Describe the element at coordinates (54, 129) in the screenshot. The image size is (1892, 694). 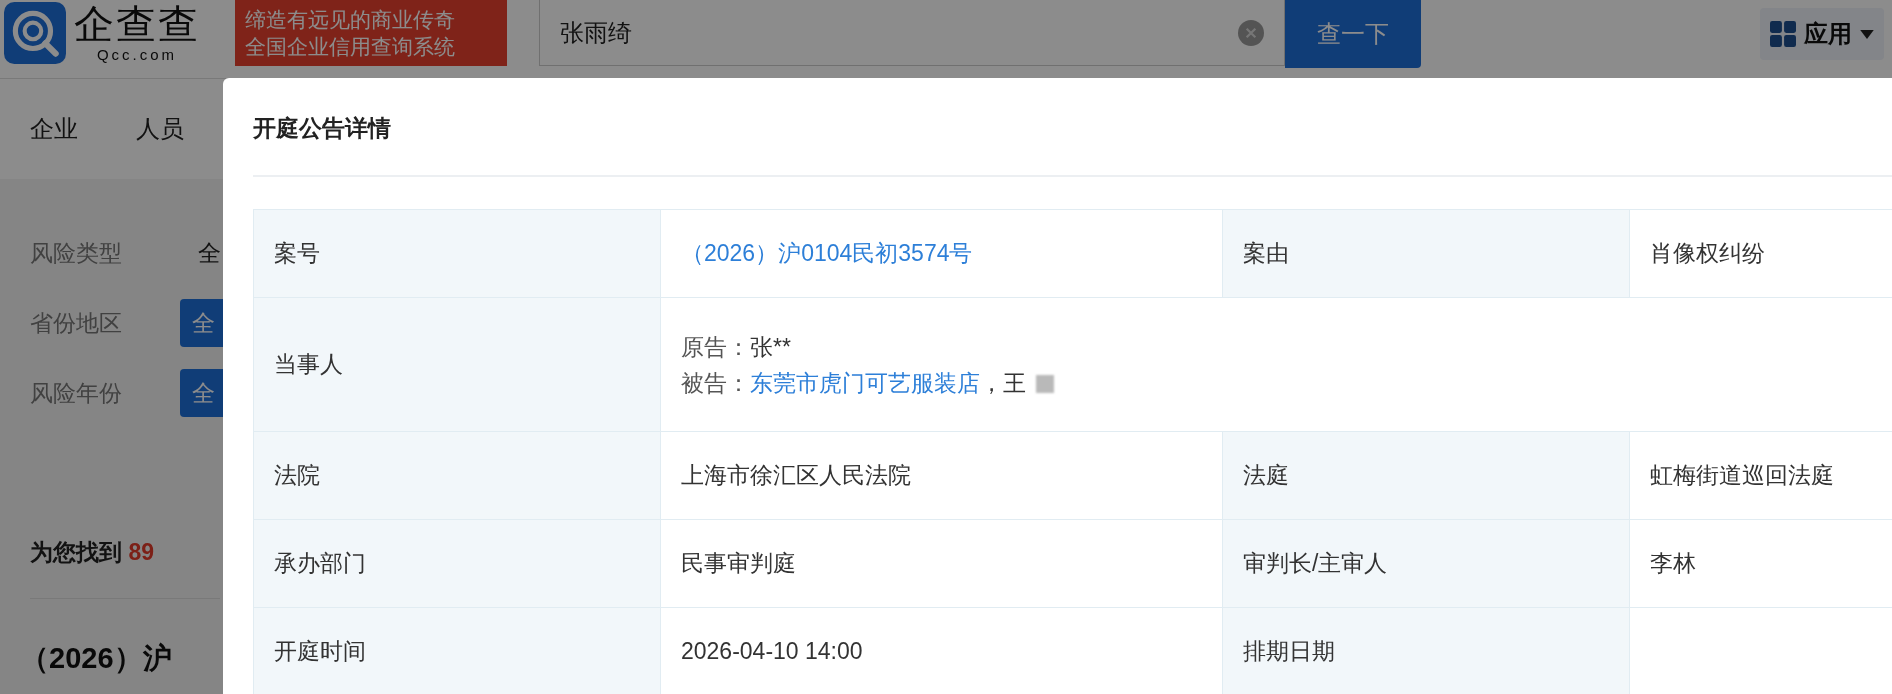
I see `nav-tab: 企业` at that location.